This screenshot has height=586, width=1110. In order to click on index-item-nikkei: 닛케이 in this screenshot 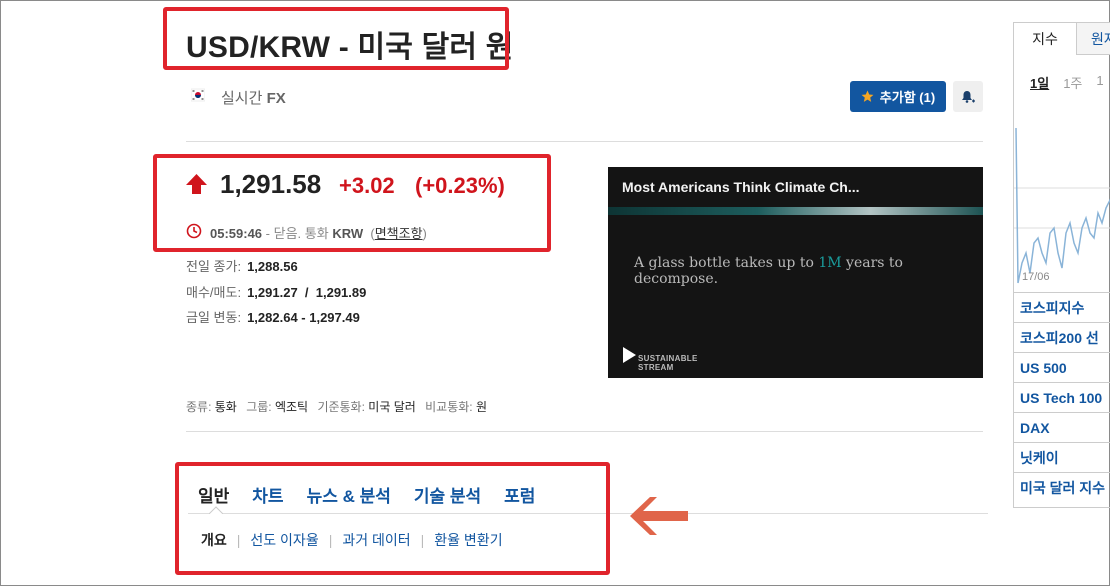, I will do `click(1062, 457)`.